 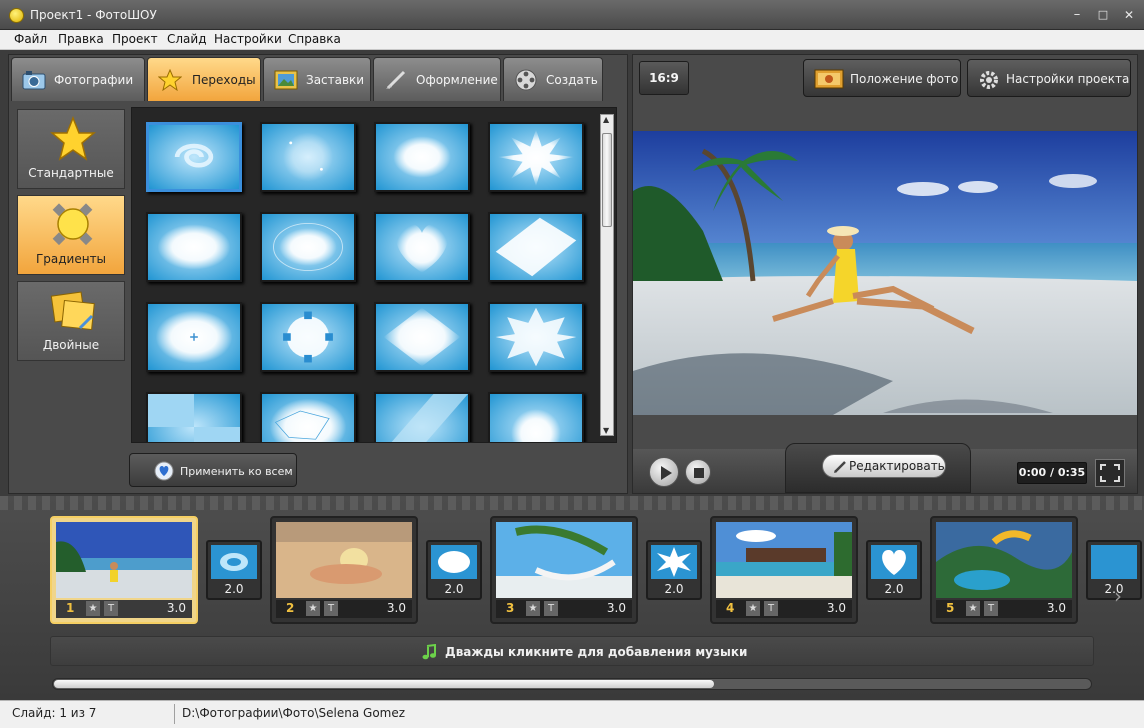 What do you see at coordinates (454, 570) in the screenshot?
I see `transition-slot-2: 2.0` at bounding box center [454, 570].